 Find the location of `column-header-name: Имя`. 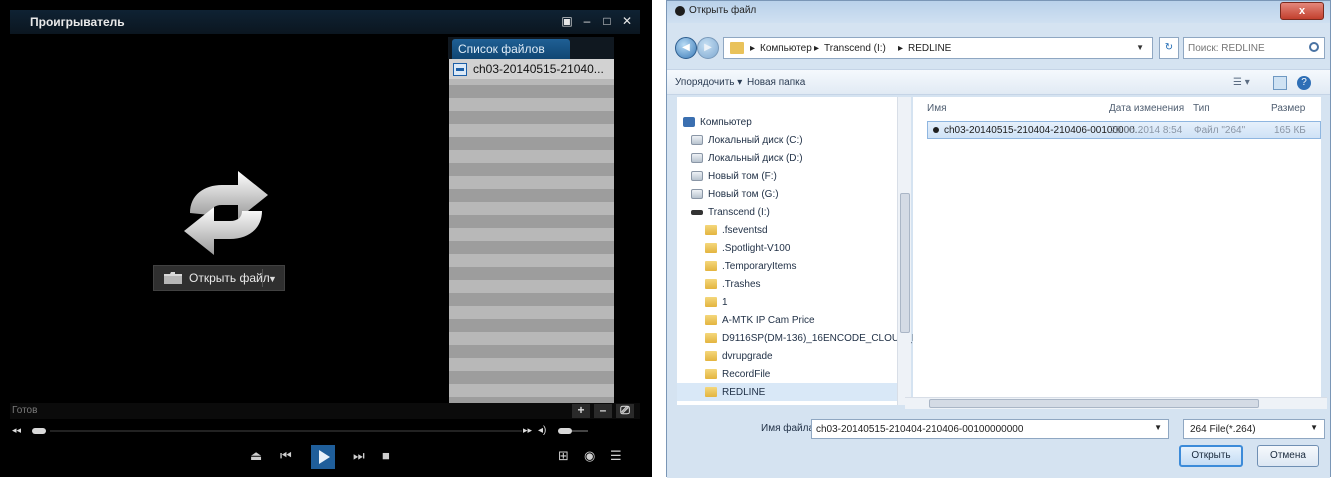

column-header-name: Имя is located at coordinates (936, 108).